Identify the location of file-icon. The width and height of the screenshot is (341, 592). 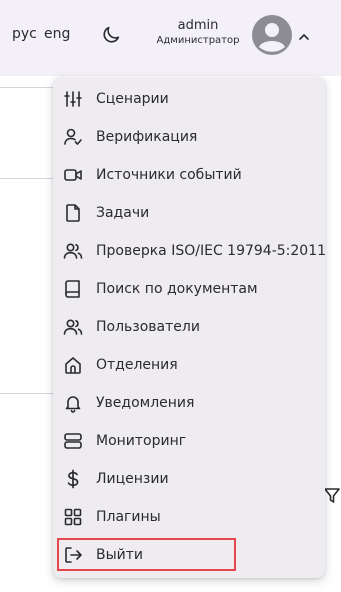
(73, 213).